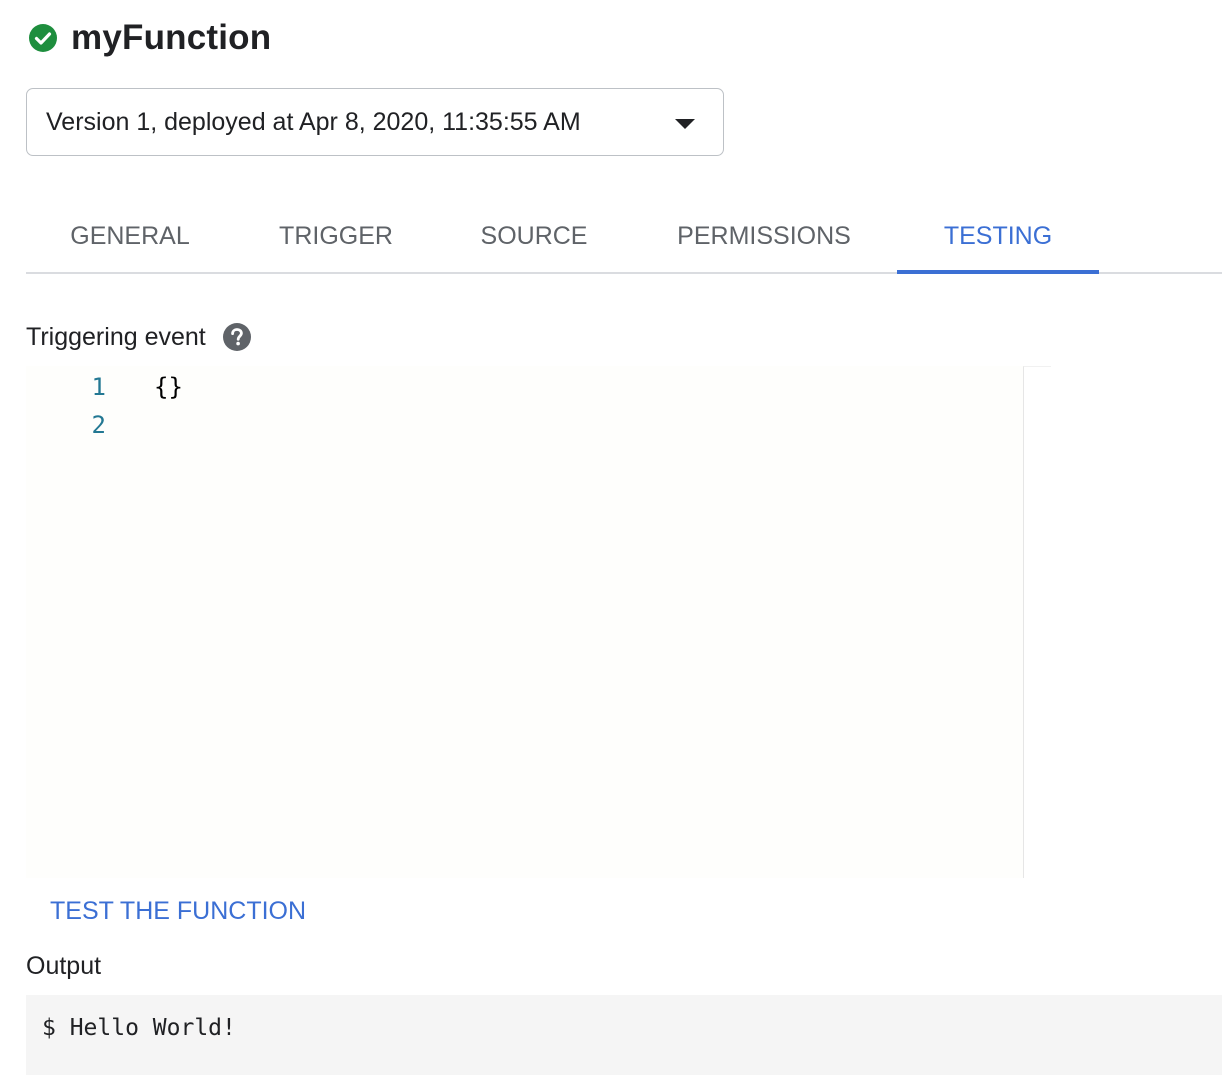  Describe the element at coordinates (64, 966) in the screenshot. I see `output-label: Output` at that location.